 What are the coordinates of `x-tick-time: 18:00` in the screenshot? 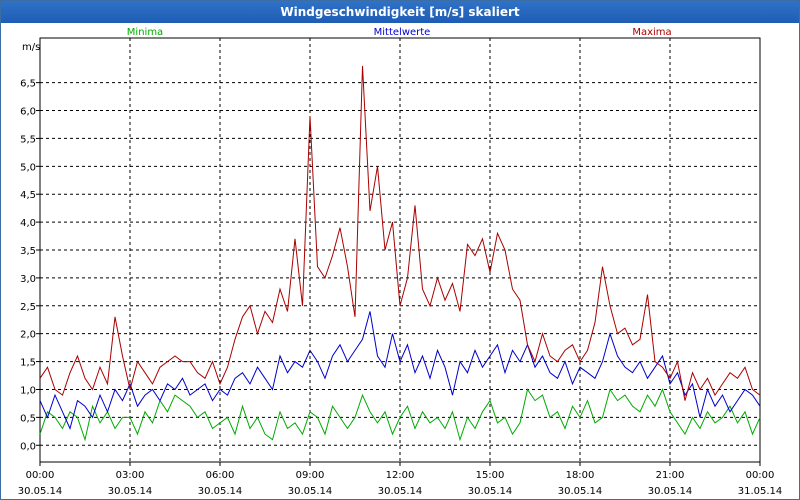 It's located at (580, 475).